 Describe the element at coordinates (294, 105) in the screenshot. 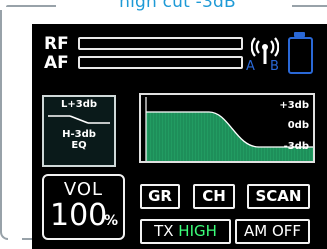

I see `curve-label-plus3: +3db` at that location.